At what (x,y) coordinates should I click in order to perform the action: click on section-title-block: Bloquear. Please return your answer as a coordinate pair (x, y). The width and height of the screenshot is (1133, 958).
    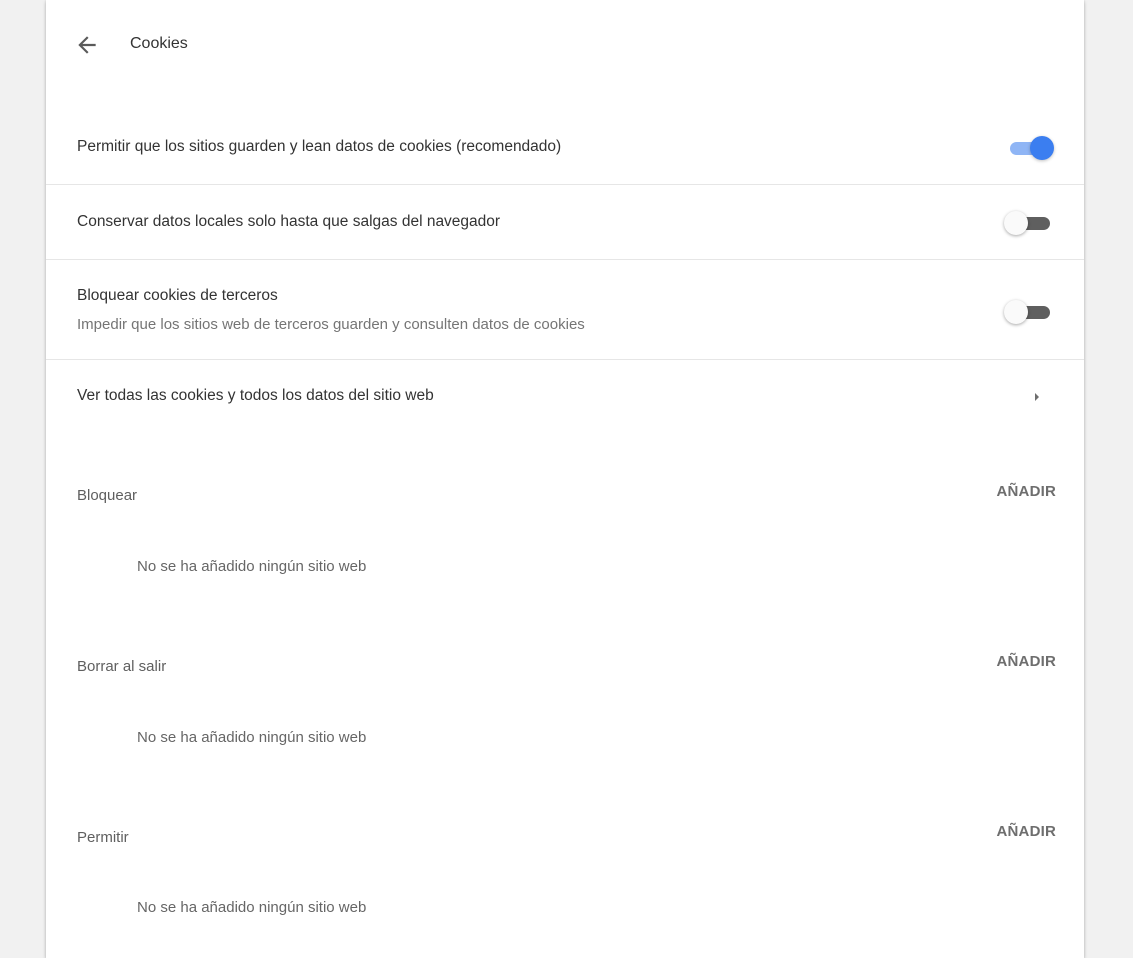
    Looking at the image, I should click on (107, 495).